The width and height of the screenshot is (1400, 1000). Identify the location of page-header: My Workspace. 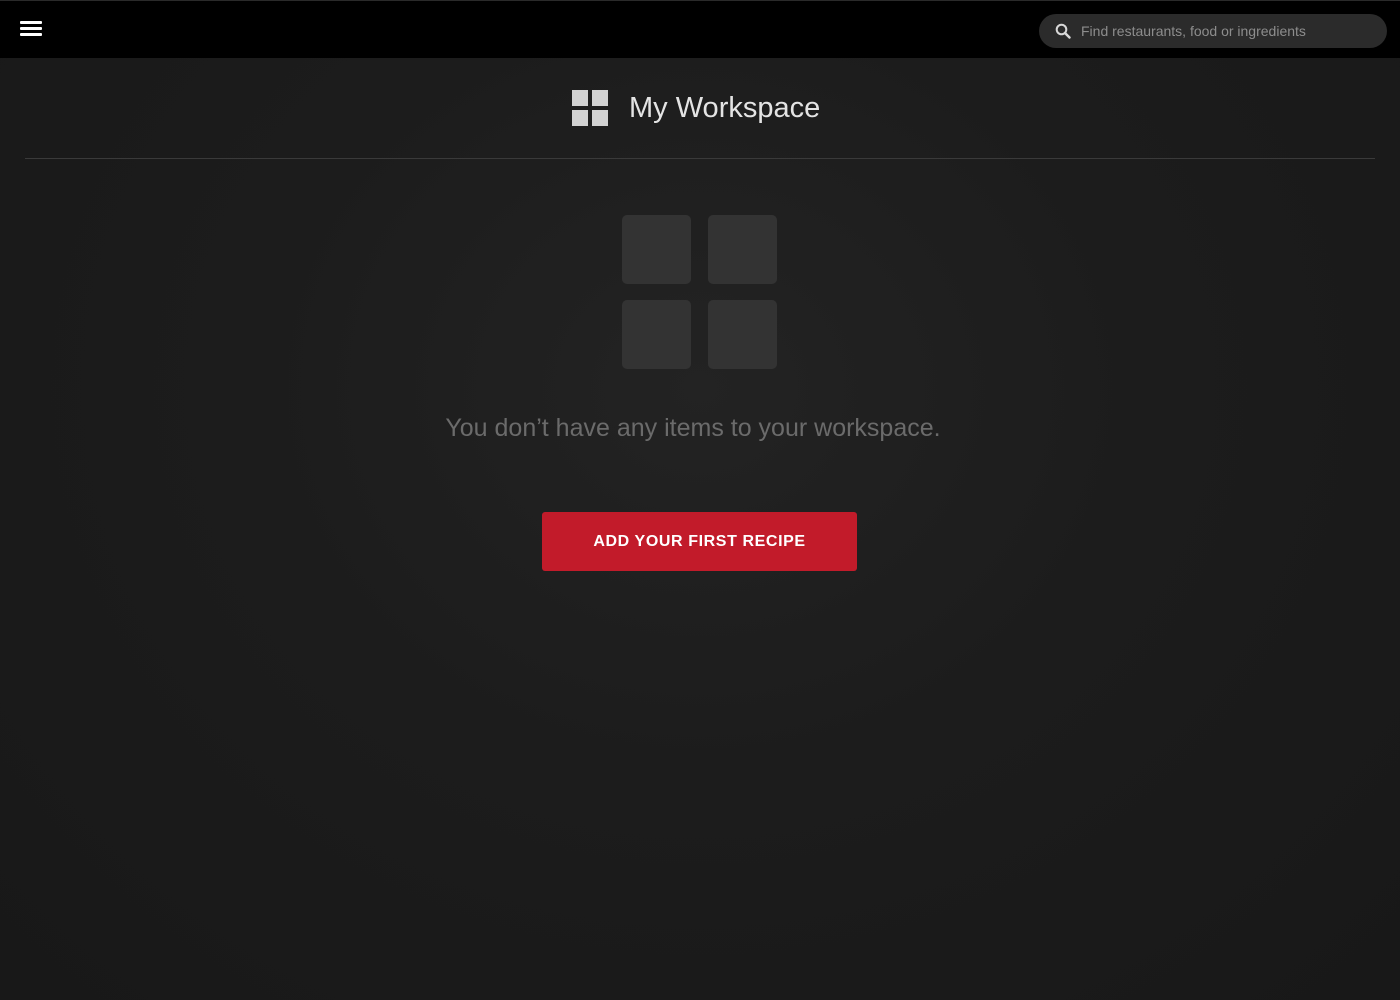
(700, 108).